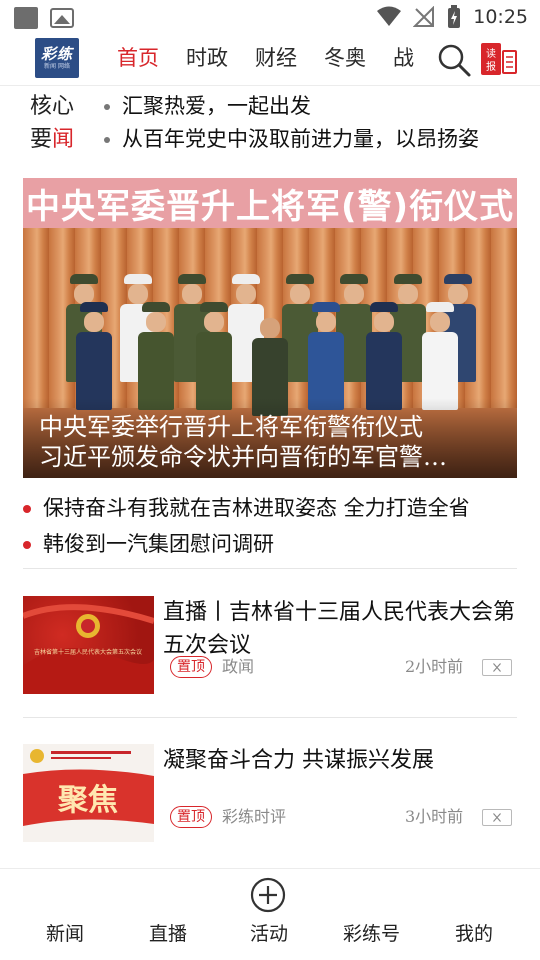  Describe the element at coordinates (207, 59) in the screenshot. I see `tab-politics: 时政` at that location.